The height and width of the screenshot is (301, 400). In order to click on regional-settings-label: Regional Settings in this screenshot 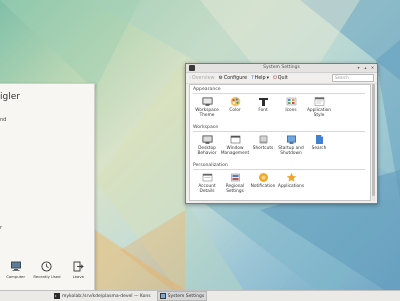, I will do `click(235, 189)`.